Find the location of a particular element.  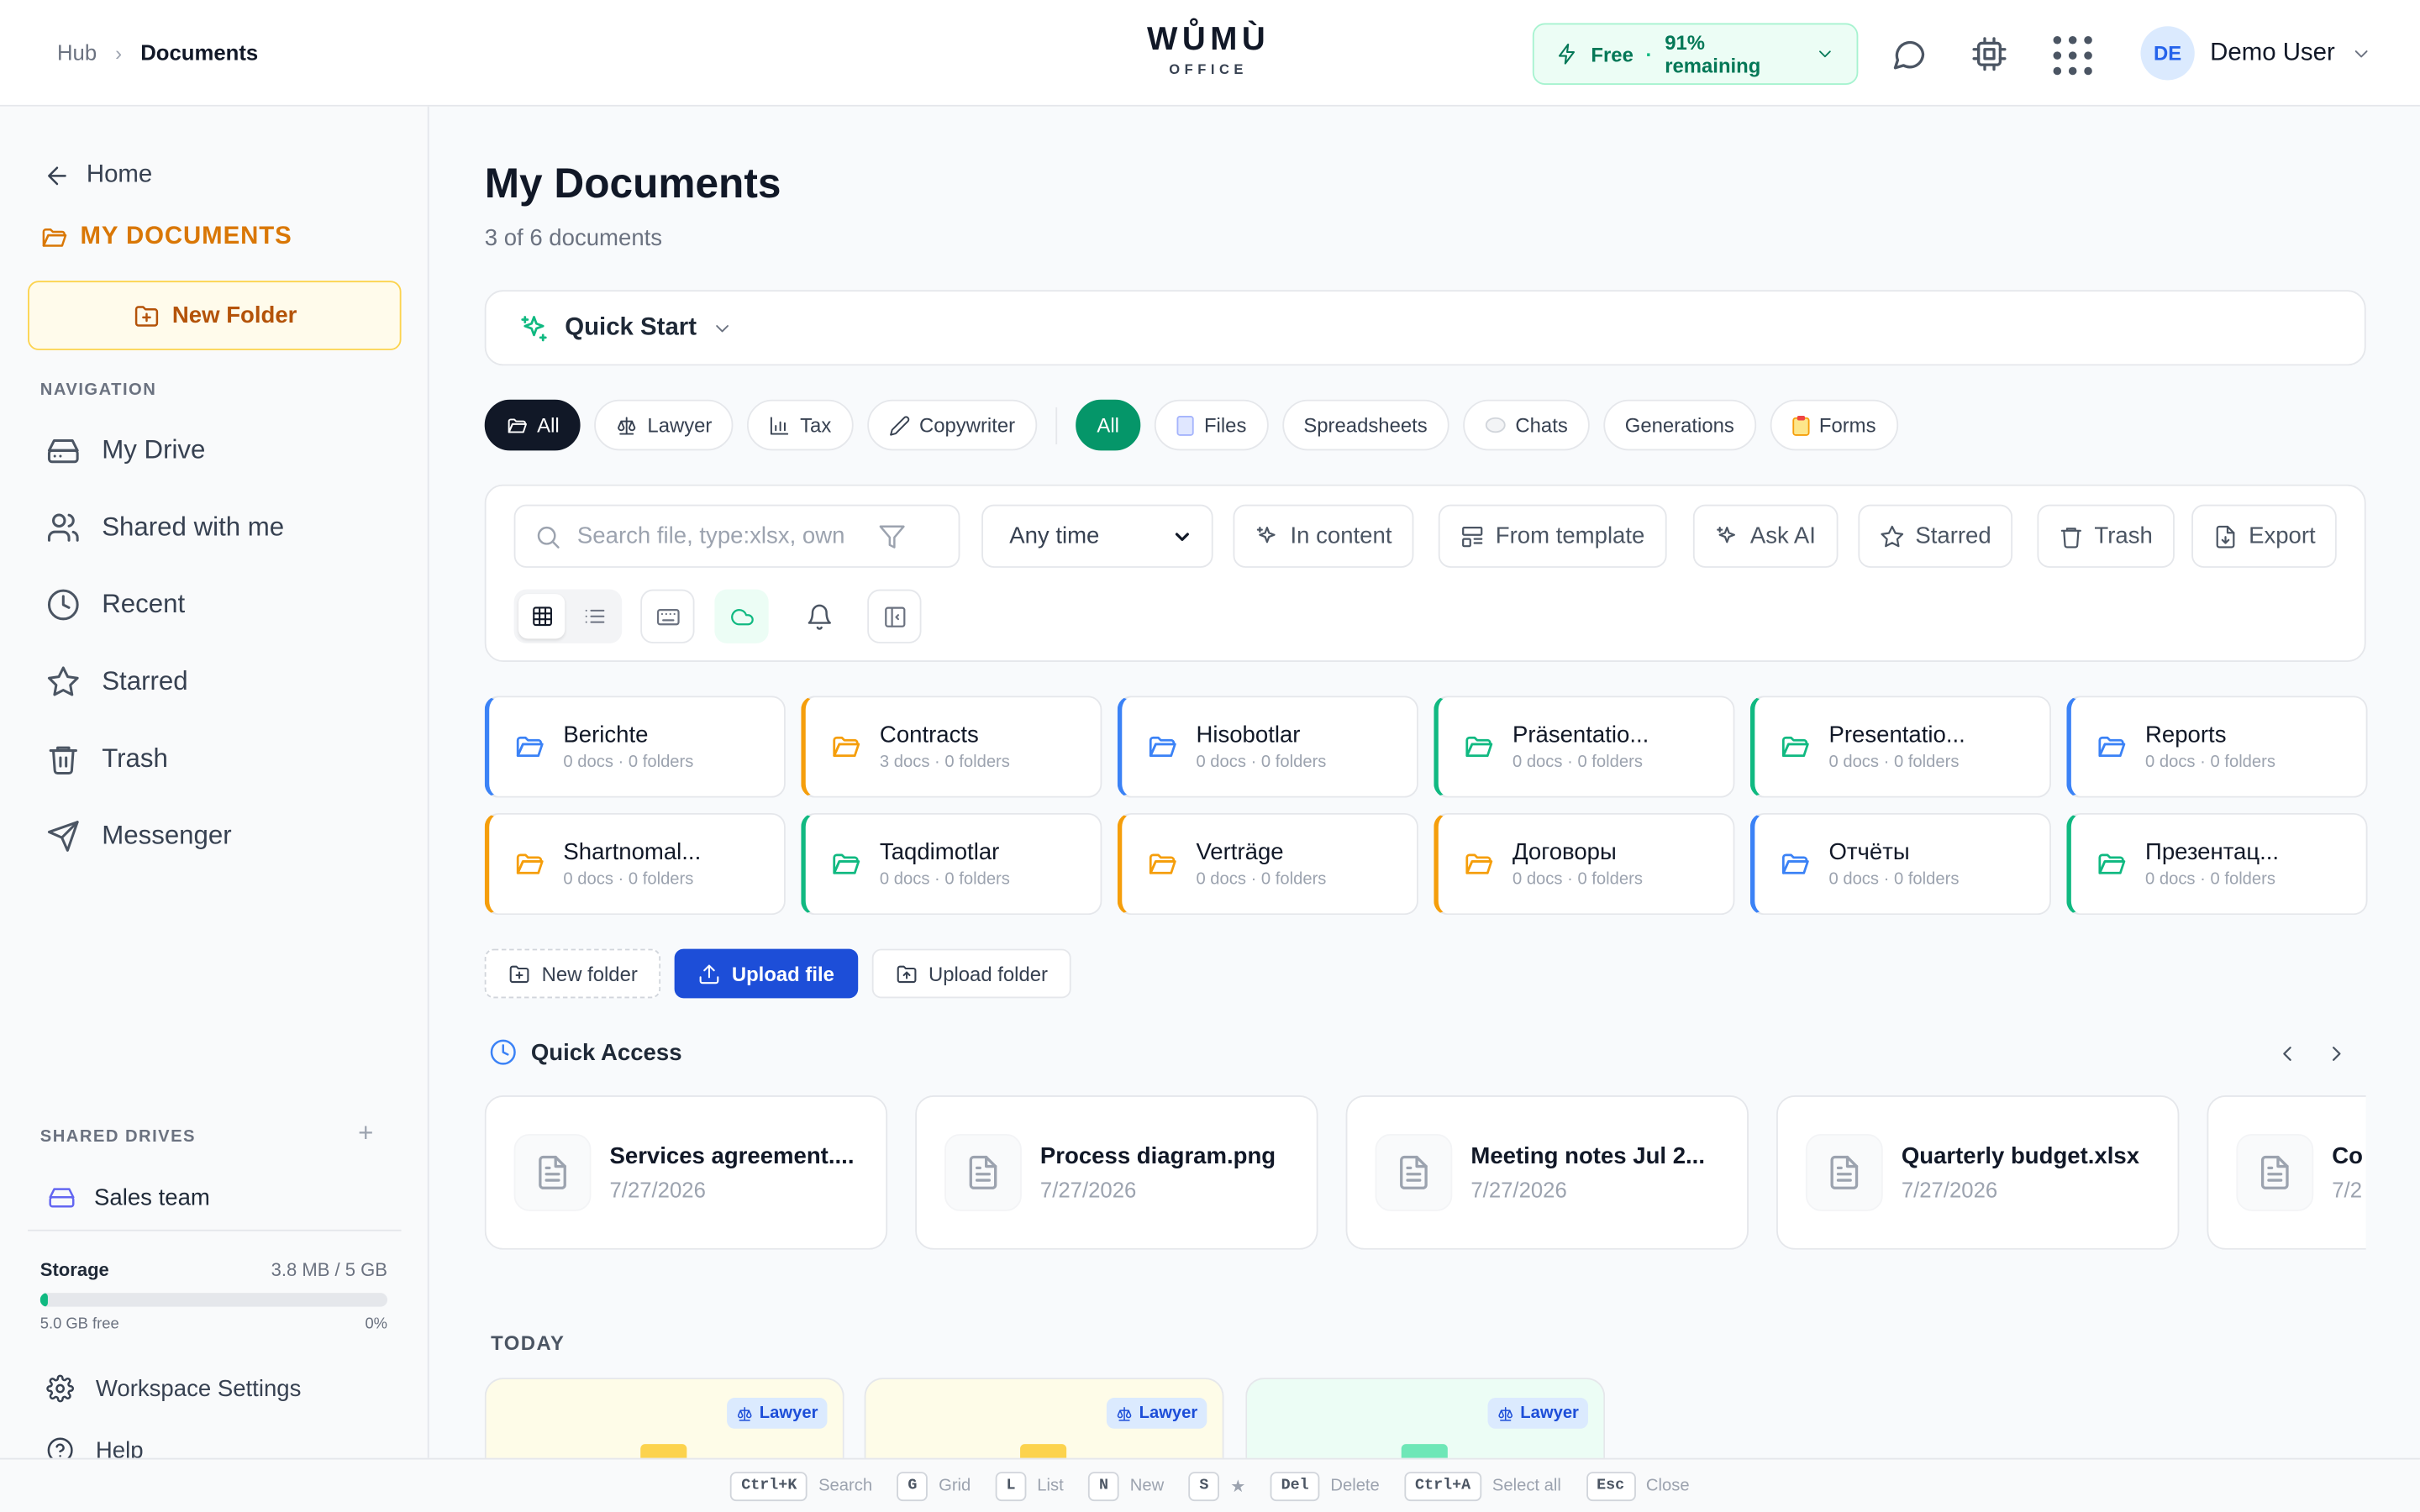

folder-card: Contracts 3 docs · 0 folders is located at coordinates (952, 747).